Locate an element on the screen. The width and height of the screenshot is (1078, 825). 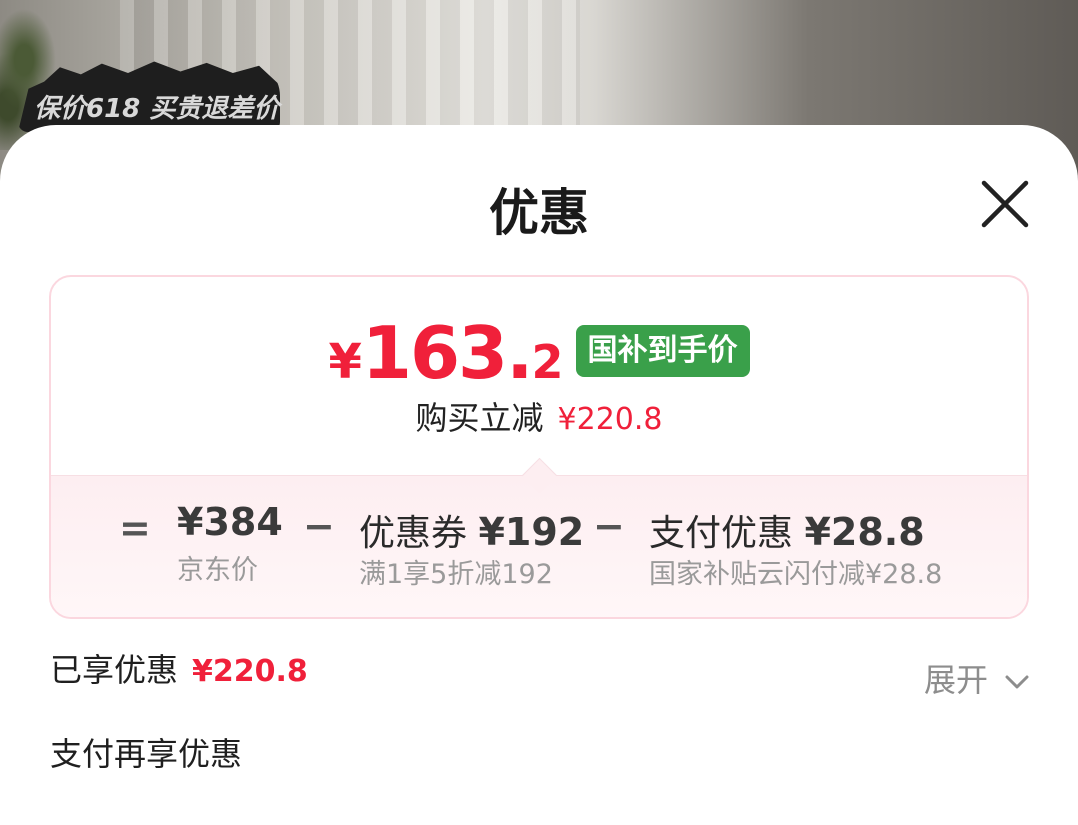
enjoyed-discount-row: 已享优惠 ¥220.8 is located at coordinates (179, 668).